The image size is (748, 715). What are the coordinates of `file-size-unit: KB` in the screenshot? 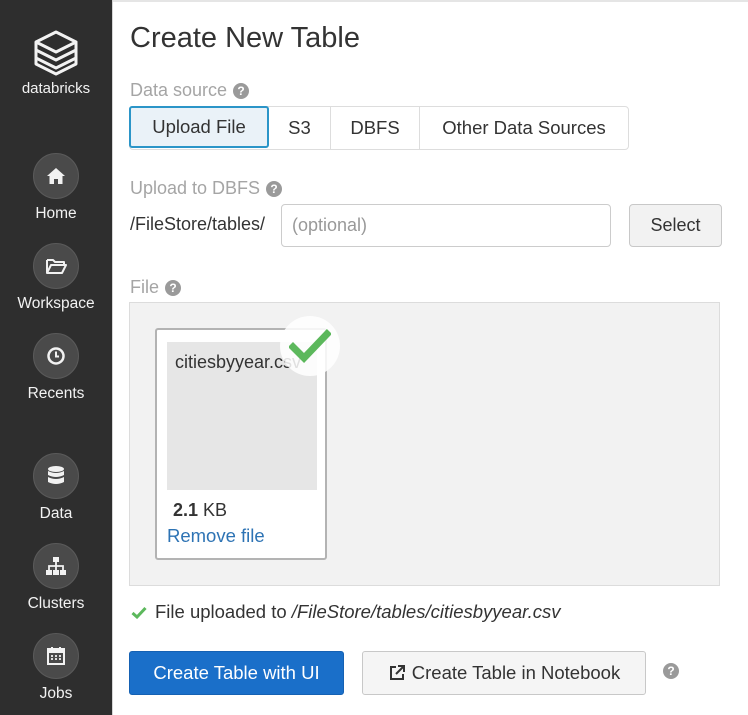 It's located at (215, 510).